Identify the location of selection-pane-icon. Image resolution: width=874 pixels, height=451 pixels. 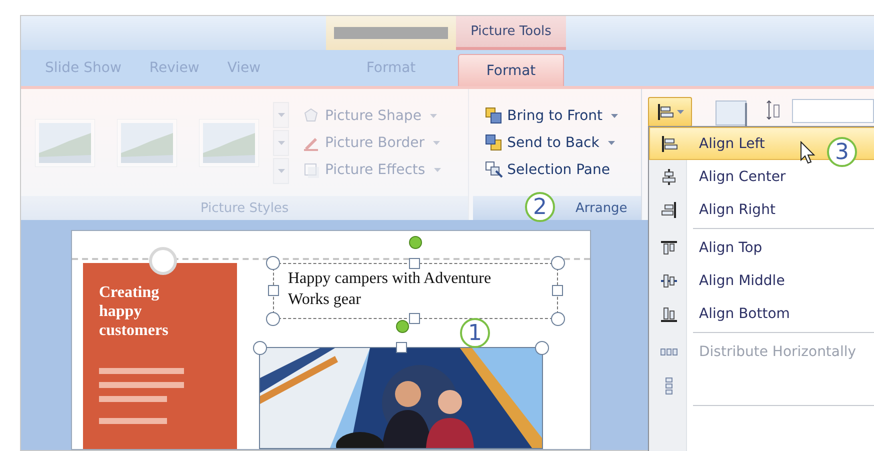
(494, 169).